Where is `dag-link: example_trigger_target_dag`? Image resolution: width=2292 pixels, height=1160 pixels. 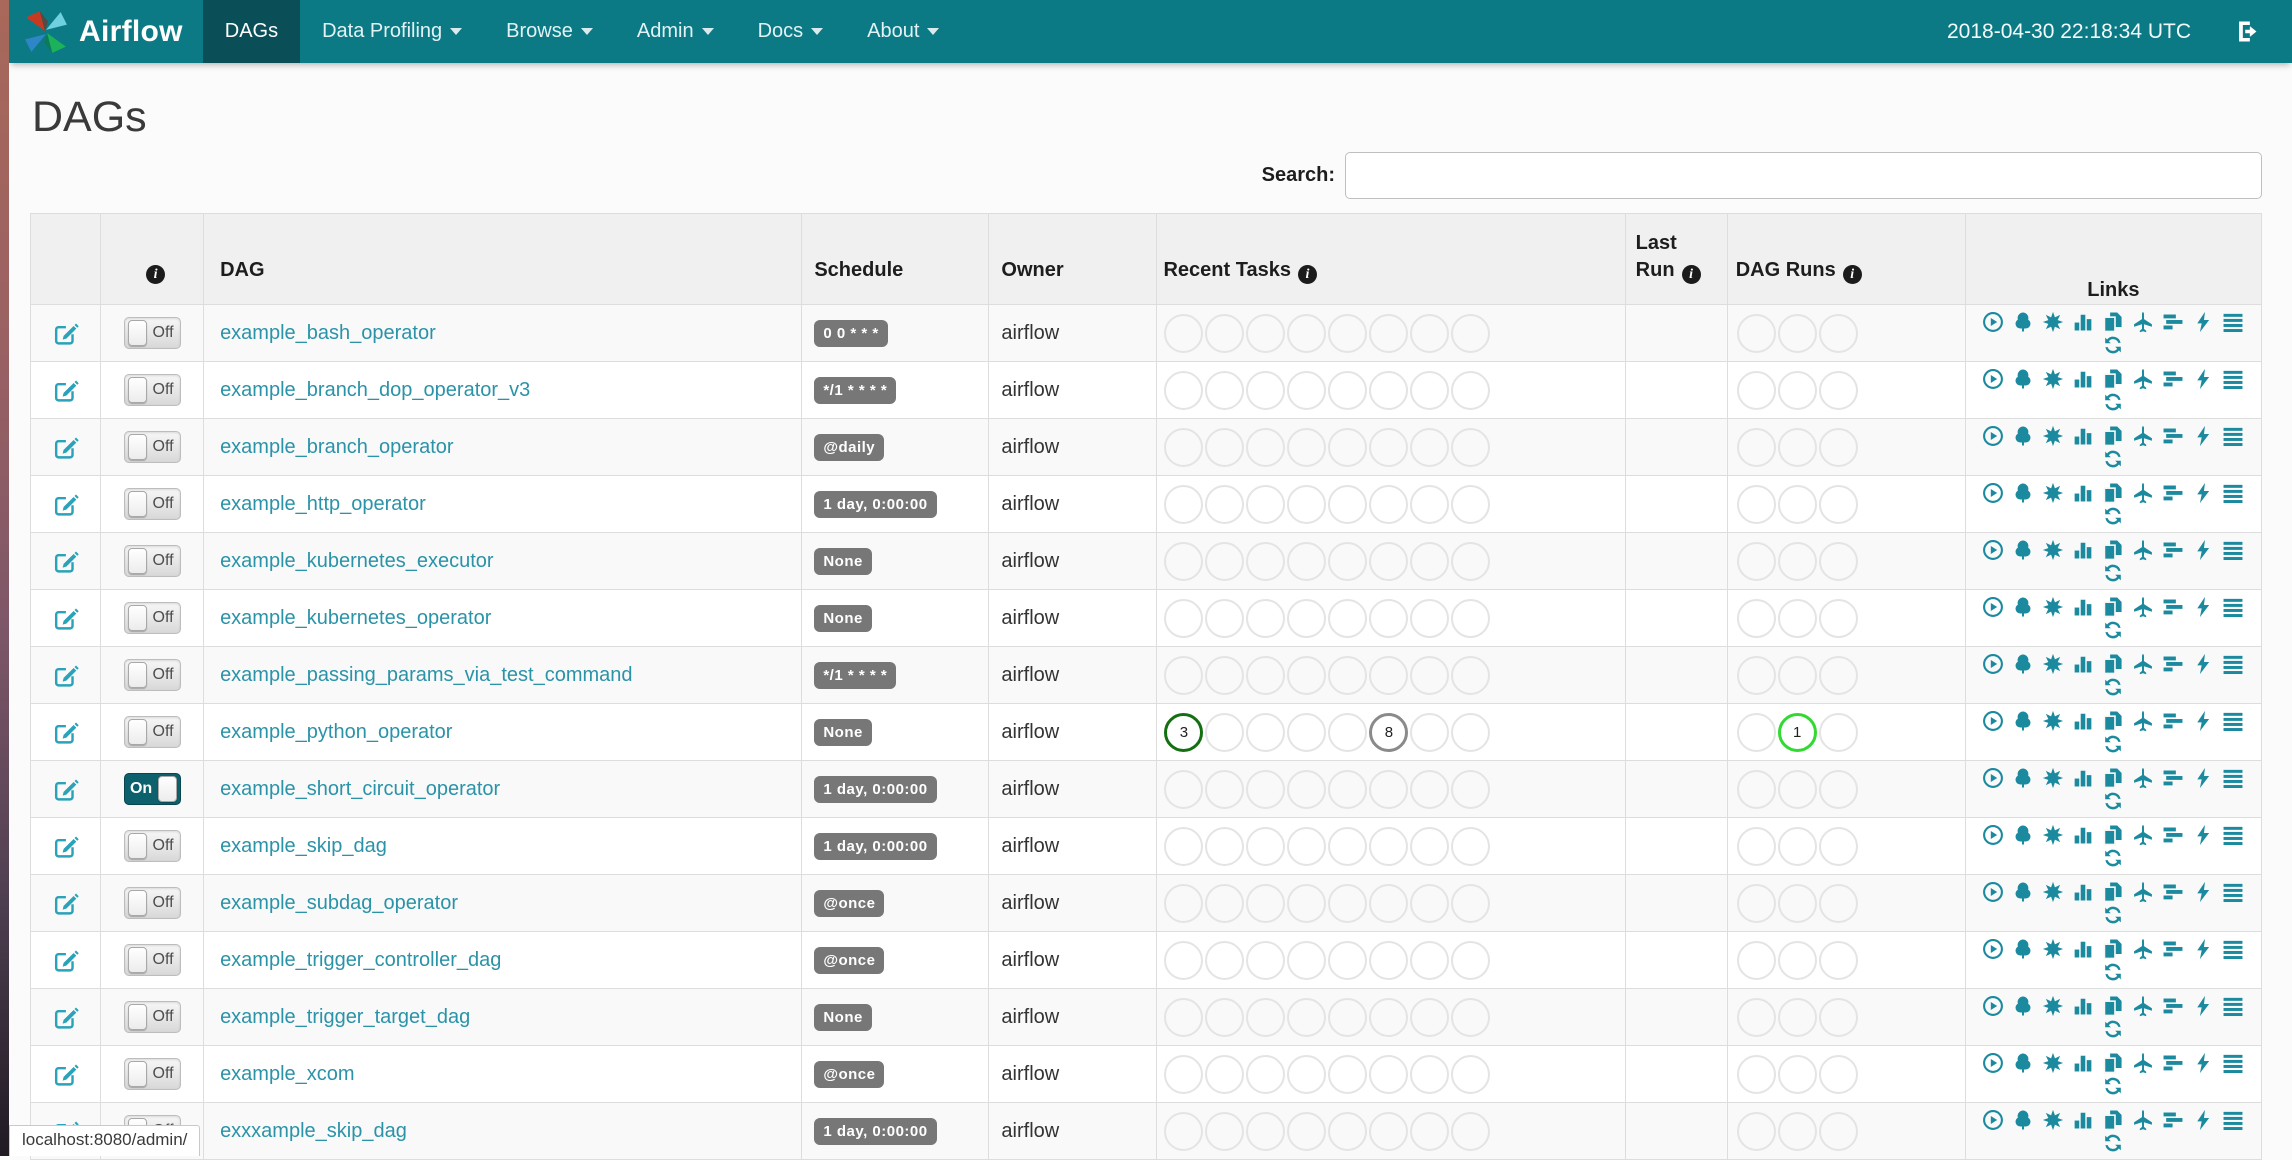
dag-link: example_trigger_target_dag is located at coordinates (345, 1017).